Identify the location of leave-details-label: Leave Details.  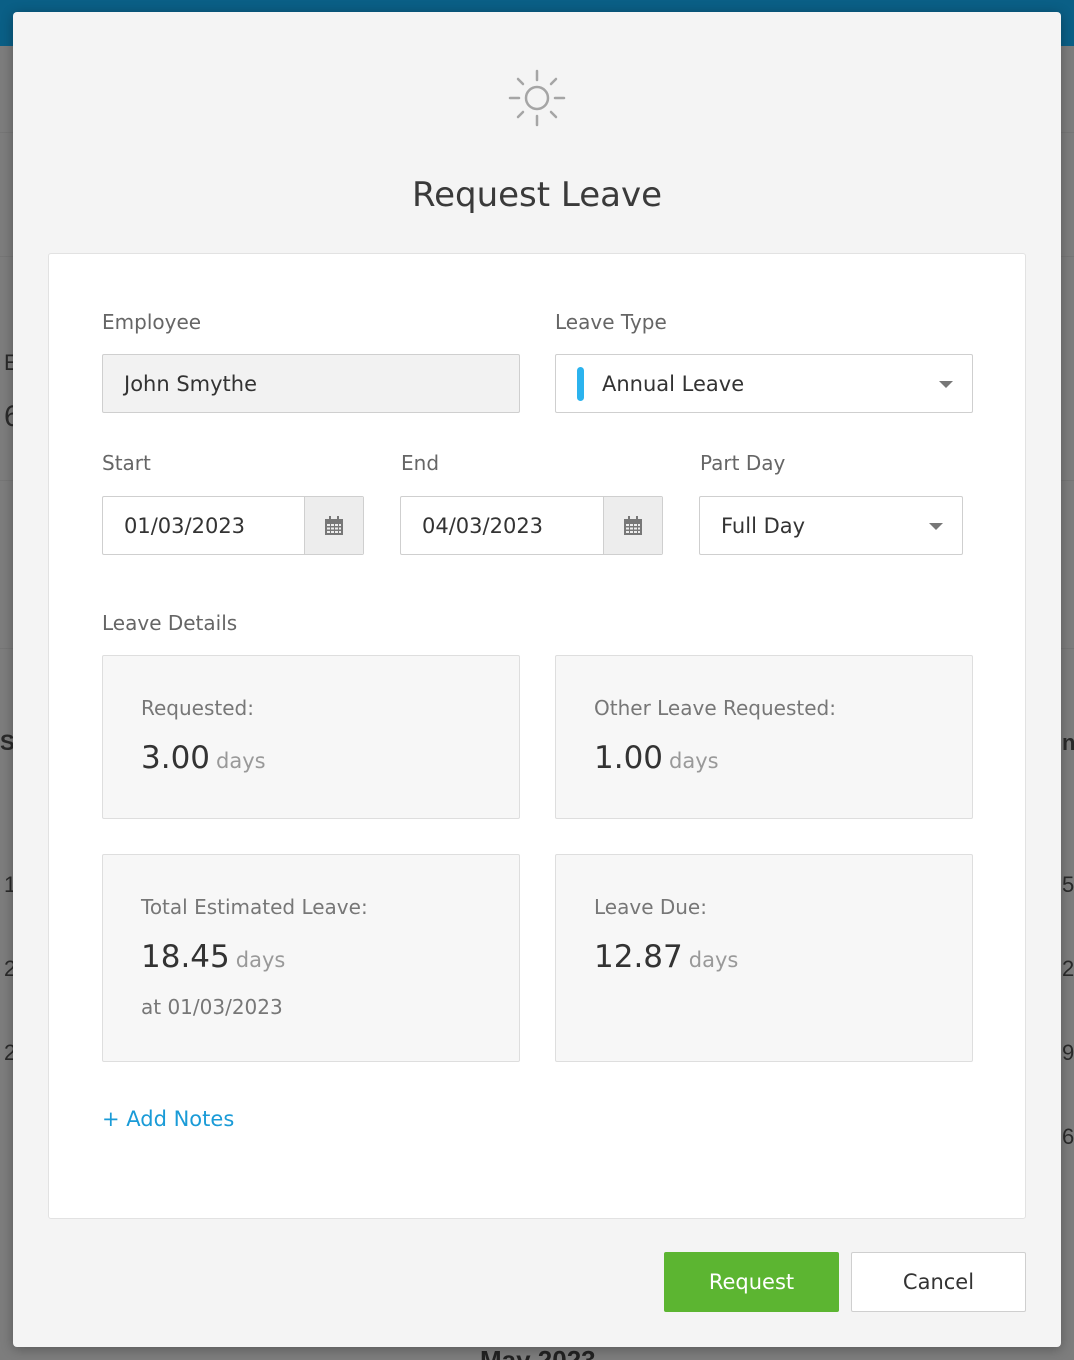
(170, 623).